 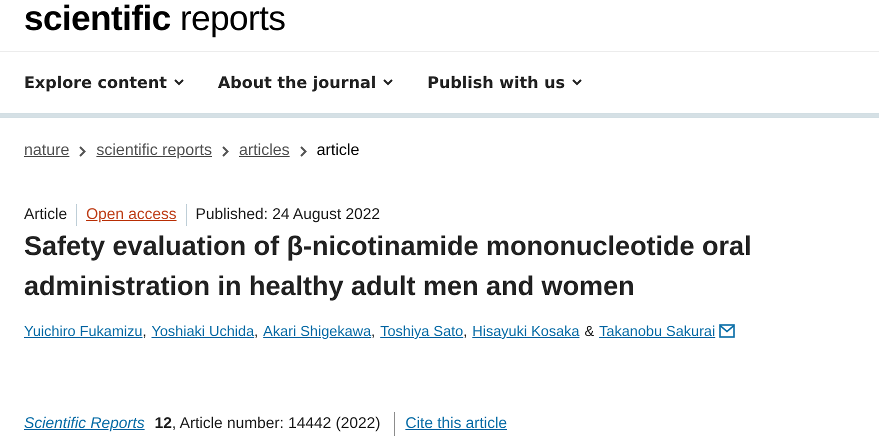 What do you see at coordinates (504, 82) in the screenshot?
I see `nav-menu-button: Publish with us` at bounding box center [504, 82].